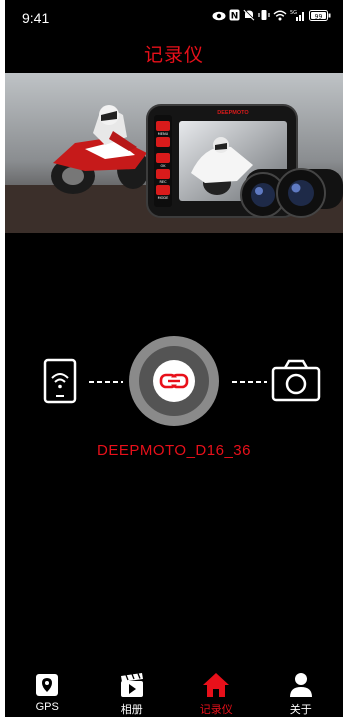 The height and width of the screenshot is (717, 348). Describe the element at coordinates (47, 707) in the screenshot. I see `tab-gps-label: GPS` at that location.